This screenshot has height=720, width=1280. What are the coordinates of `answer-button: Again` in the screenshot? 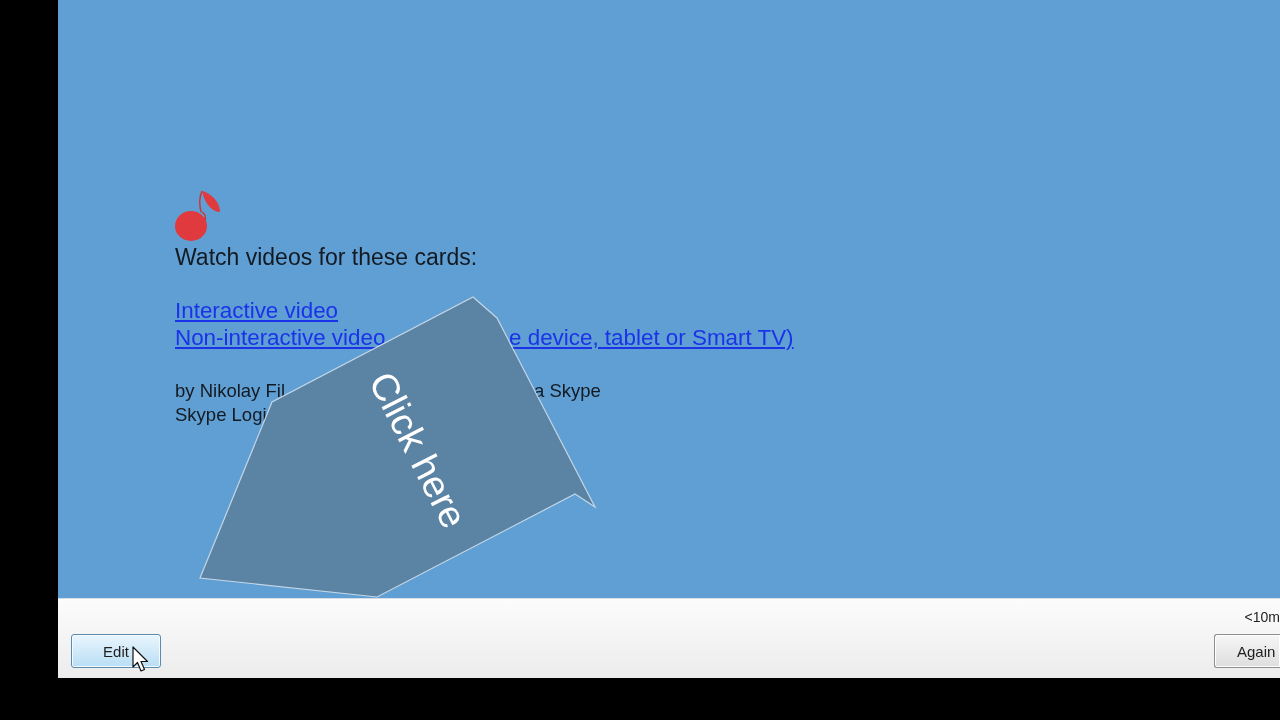 It's located at (1247, 651).